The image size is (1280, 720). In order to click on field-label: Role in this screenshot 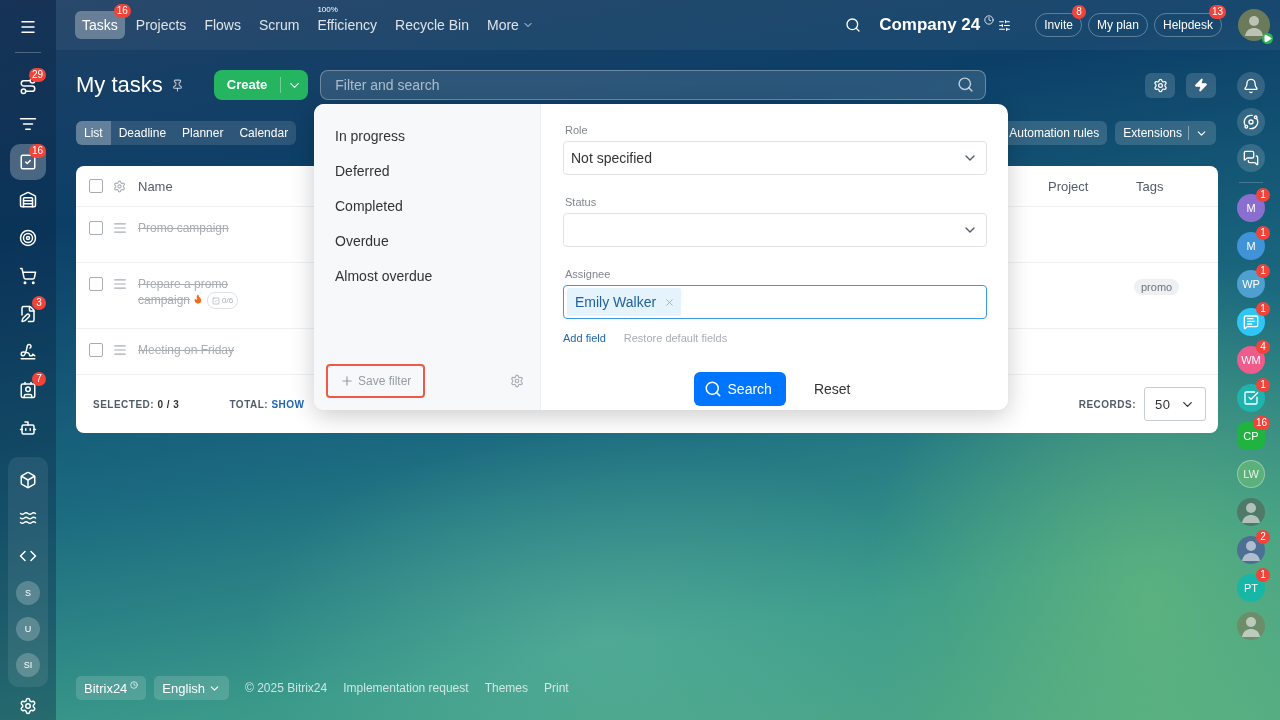, I will do `click(577, 130)`.